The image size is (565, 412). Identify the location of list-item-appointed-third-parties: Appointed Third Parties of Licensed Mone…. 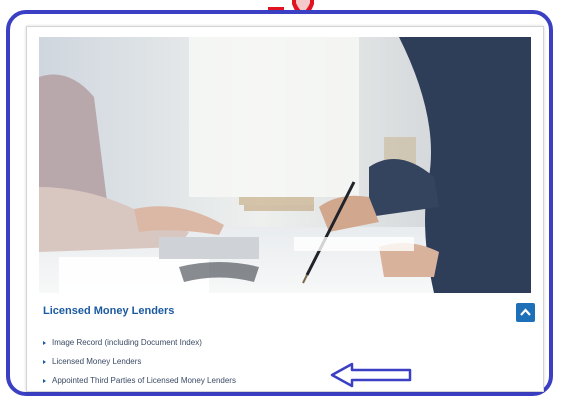
(139, 380).